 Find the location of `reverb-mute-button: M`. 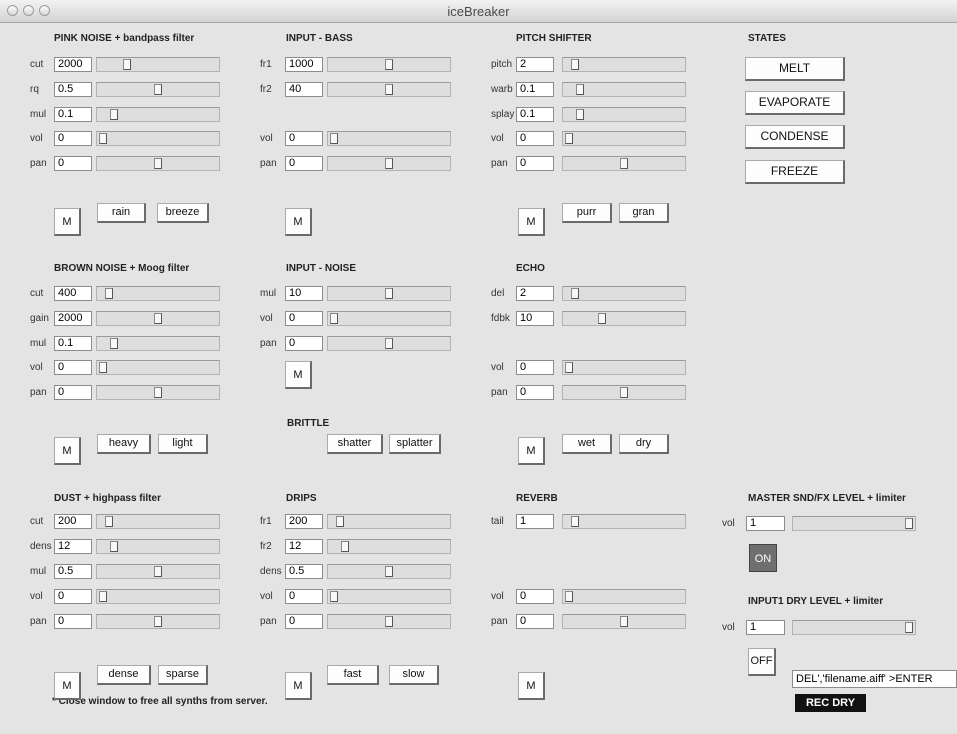

reverb-mute-button: M is located at coordinates (531, 686).